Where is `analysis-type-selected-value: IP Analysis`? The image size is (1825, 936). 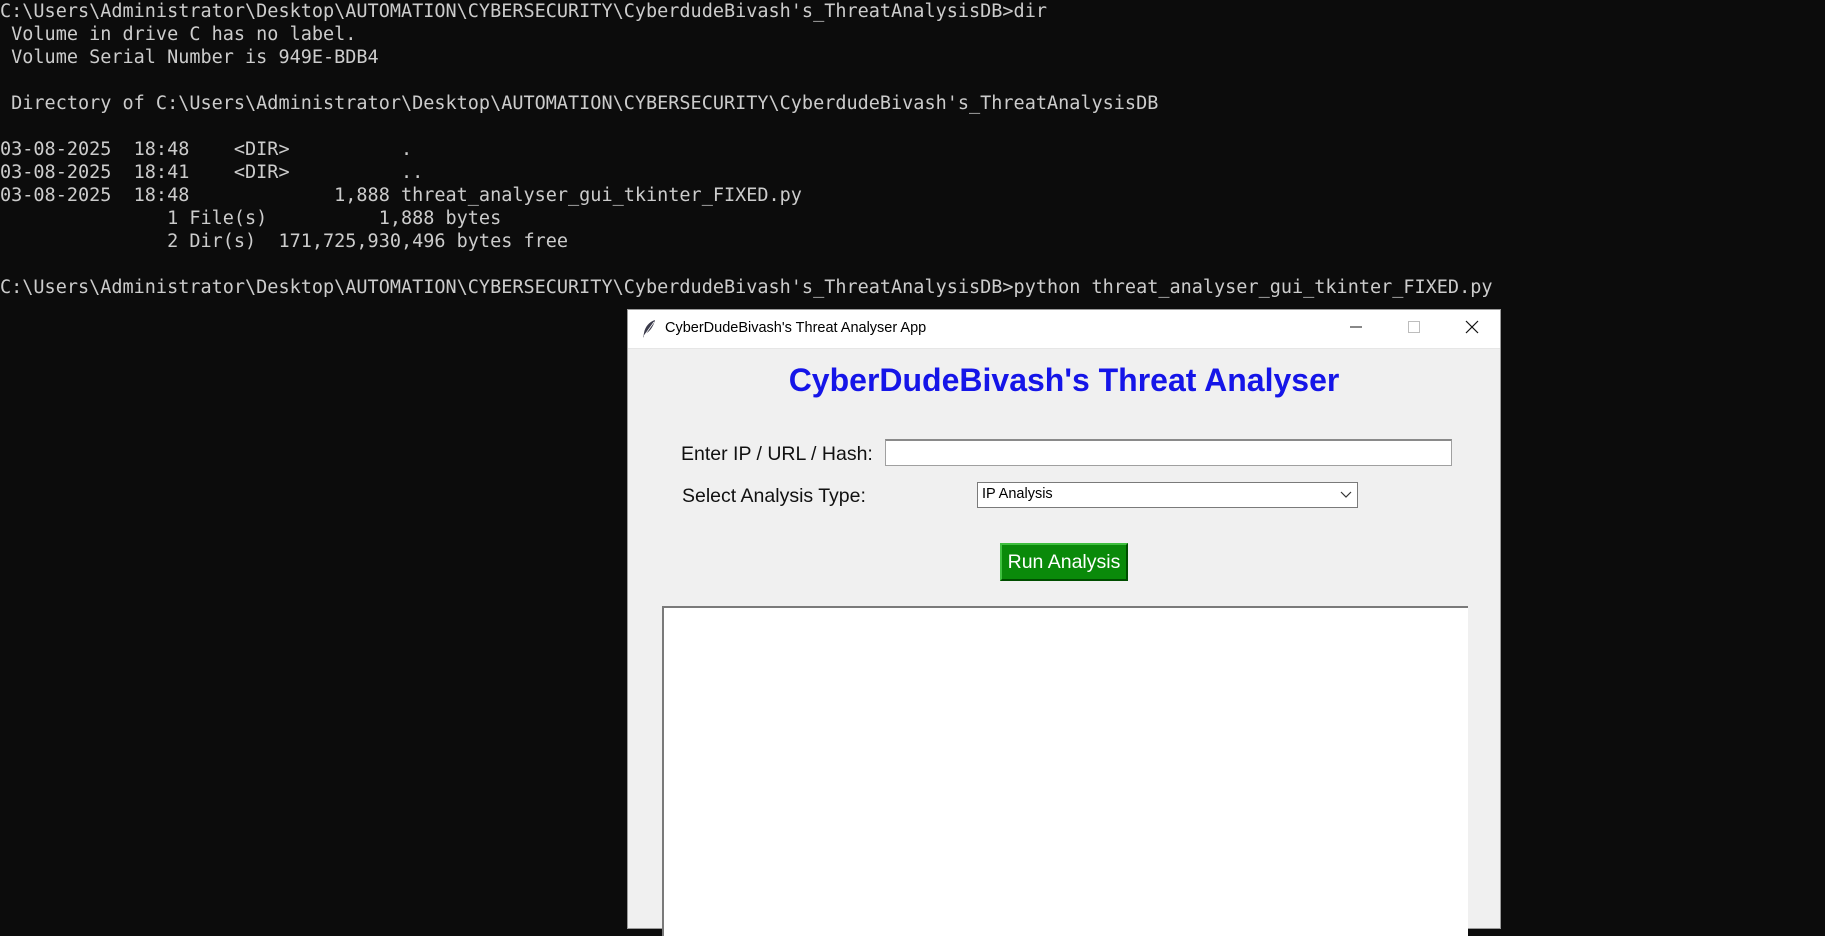
analysis-type-selected-value: IP Analysis is located at coordinates (1017, 494).